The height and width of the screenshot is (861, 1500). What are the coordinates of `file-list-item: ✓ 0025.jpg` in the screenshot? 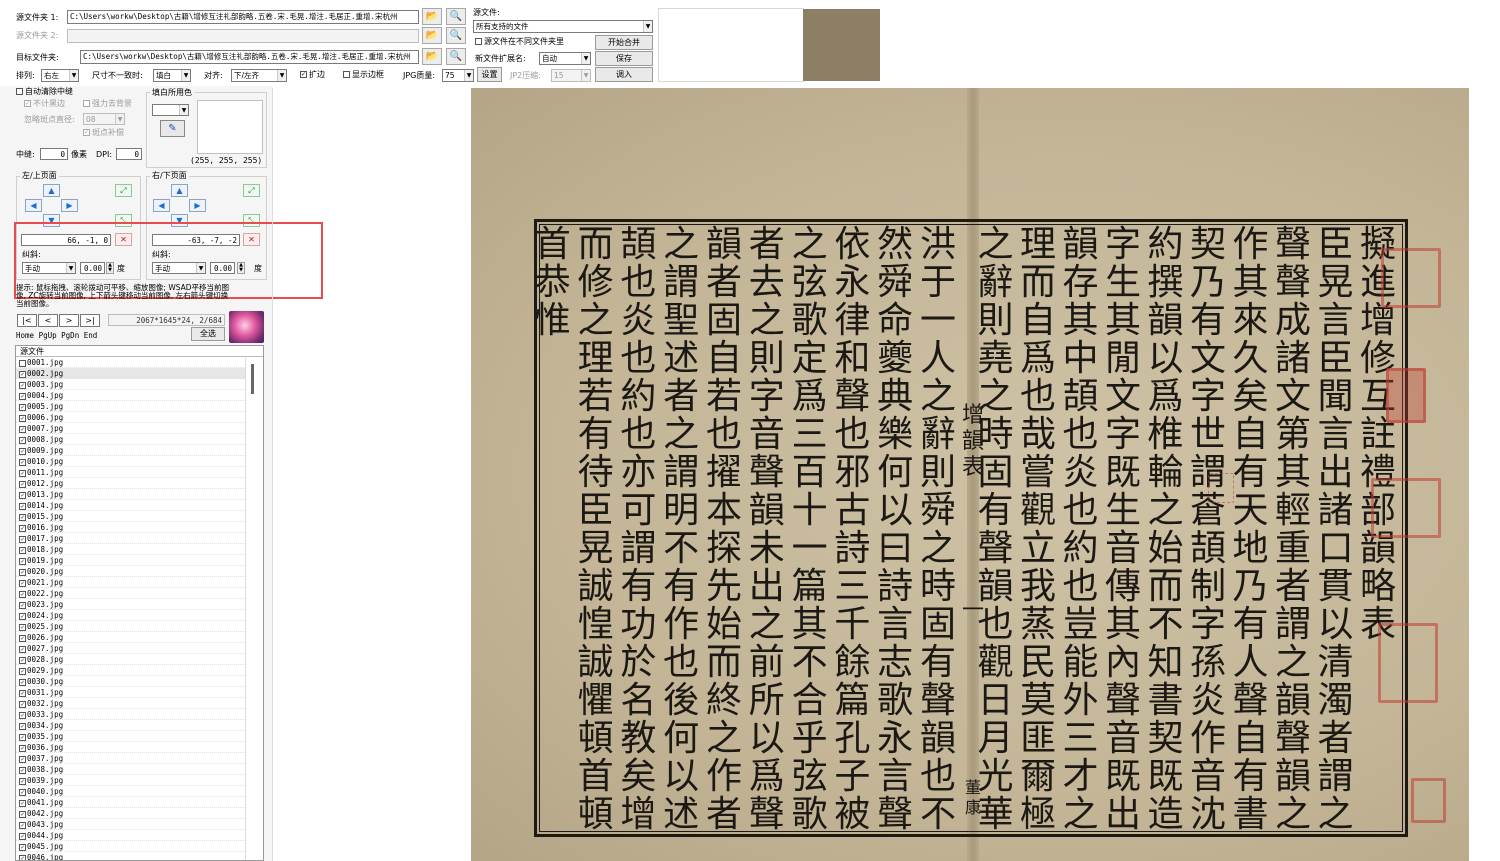 It's located at (130, 626).